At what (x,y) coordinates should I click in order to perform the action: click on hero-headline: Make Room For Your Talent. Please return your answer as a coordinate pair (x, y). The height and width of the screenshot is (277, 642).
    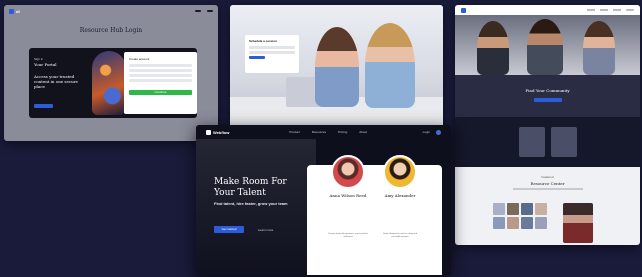
    Looking at the image, I should click on (250, 187).